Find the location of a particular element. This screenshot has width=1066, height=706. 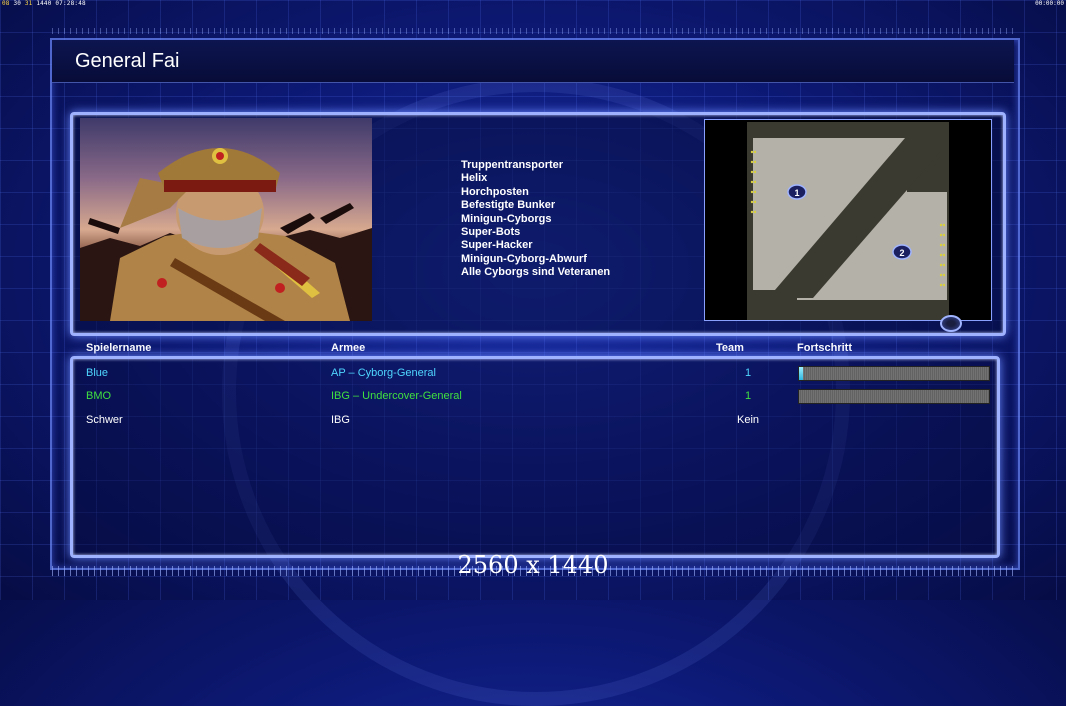

resolution-label: 2560 x 1440 is located at coordinates (533, 565).